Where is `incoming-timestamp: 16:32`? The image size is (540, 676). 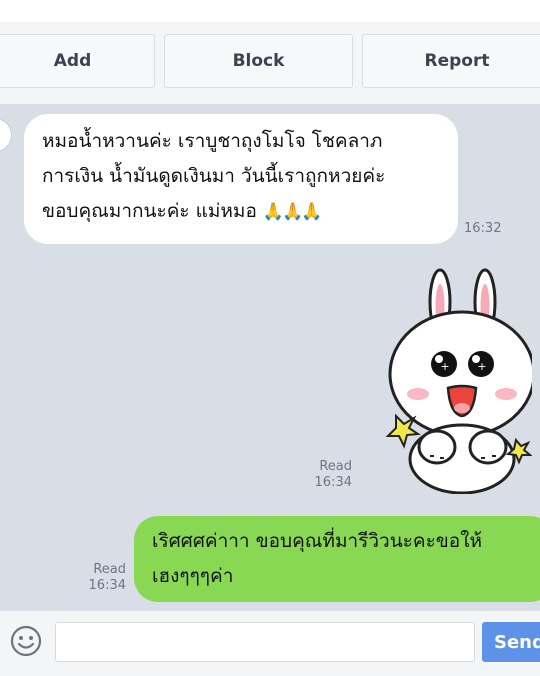 incoming-timestamp: 16:32 is located at coordinates (483, 228).